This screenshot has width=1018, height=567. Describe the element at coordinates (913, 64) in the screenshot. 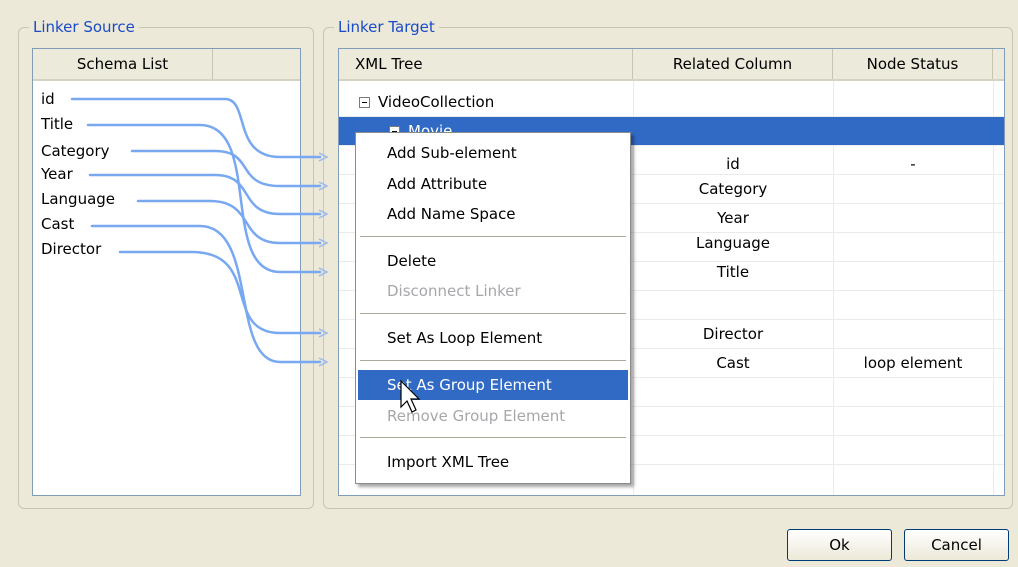

I see `column-header-node-status: Node Status` at that location.